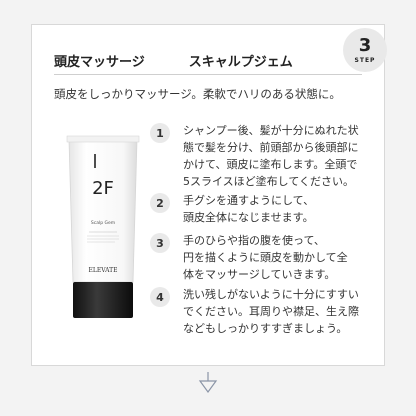  Describe the element at coordinates (160, 203) in the screenshot. I see `step-2-number: 2` at that location.